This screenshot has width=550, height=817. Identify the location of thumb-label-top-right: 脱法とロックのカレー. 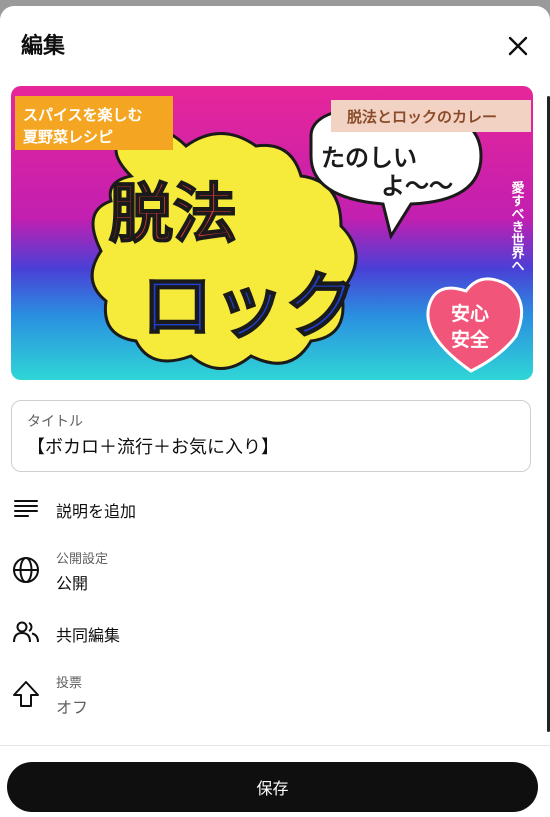
(422, 117).